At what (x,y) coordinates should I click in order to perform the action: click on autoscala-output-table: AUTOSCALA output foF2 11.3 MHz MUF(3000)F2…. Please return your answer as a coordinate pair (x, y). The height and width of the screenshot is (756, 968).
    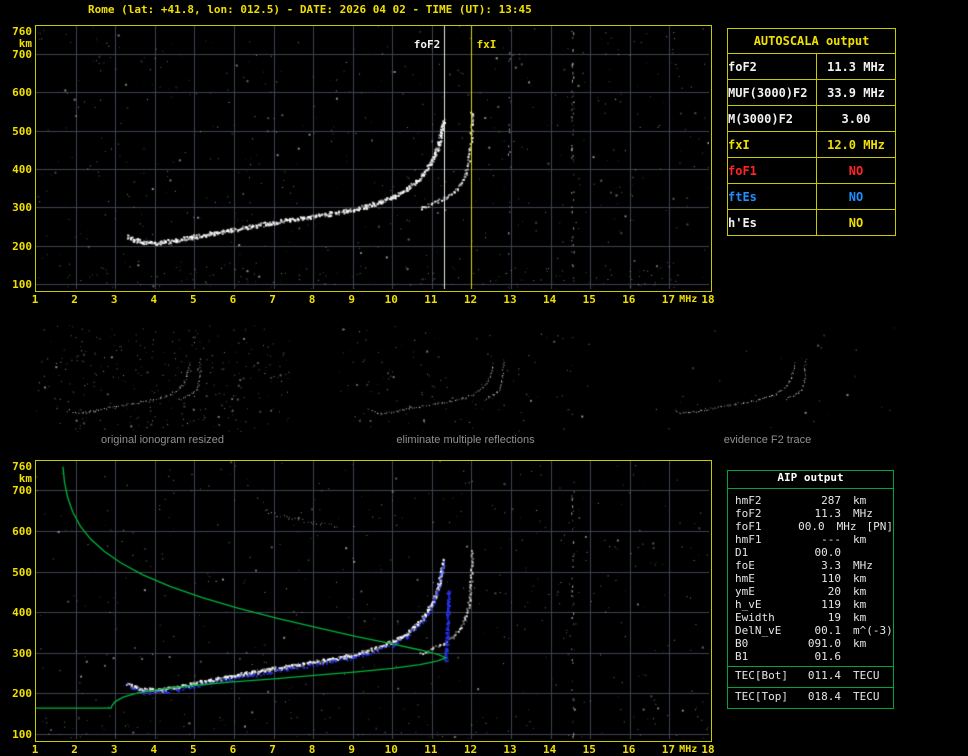
    Looking at the image, I should click on (811, 132).